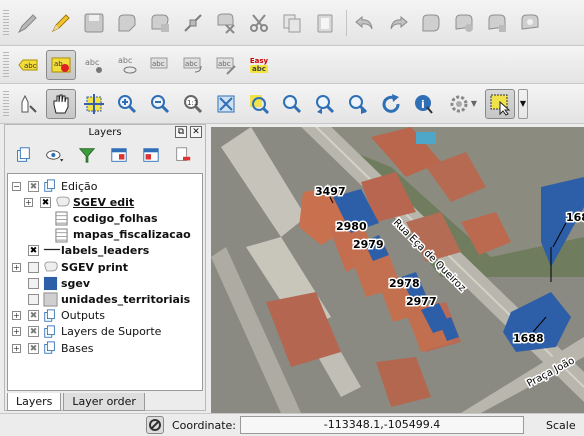 The height and width of the screenshot is (436, 584). I want to click on toggle-edit-icon, so click(61, 23).